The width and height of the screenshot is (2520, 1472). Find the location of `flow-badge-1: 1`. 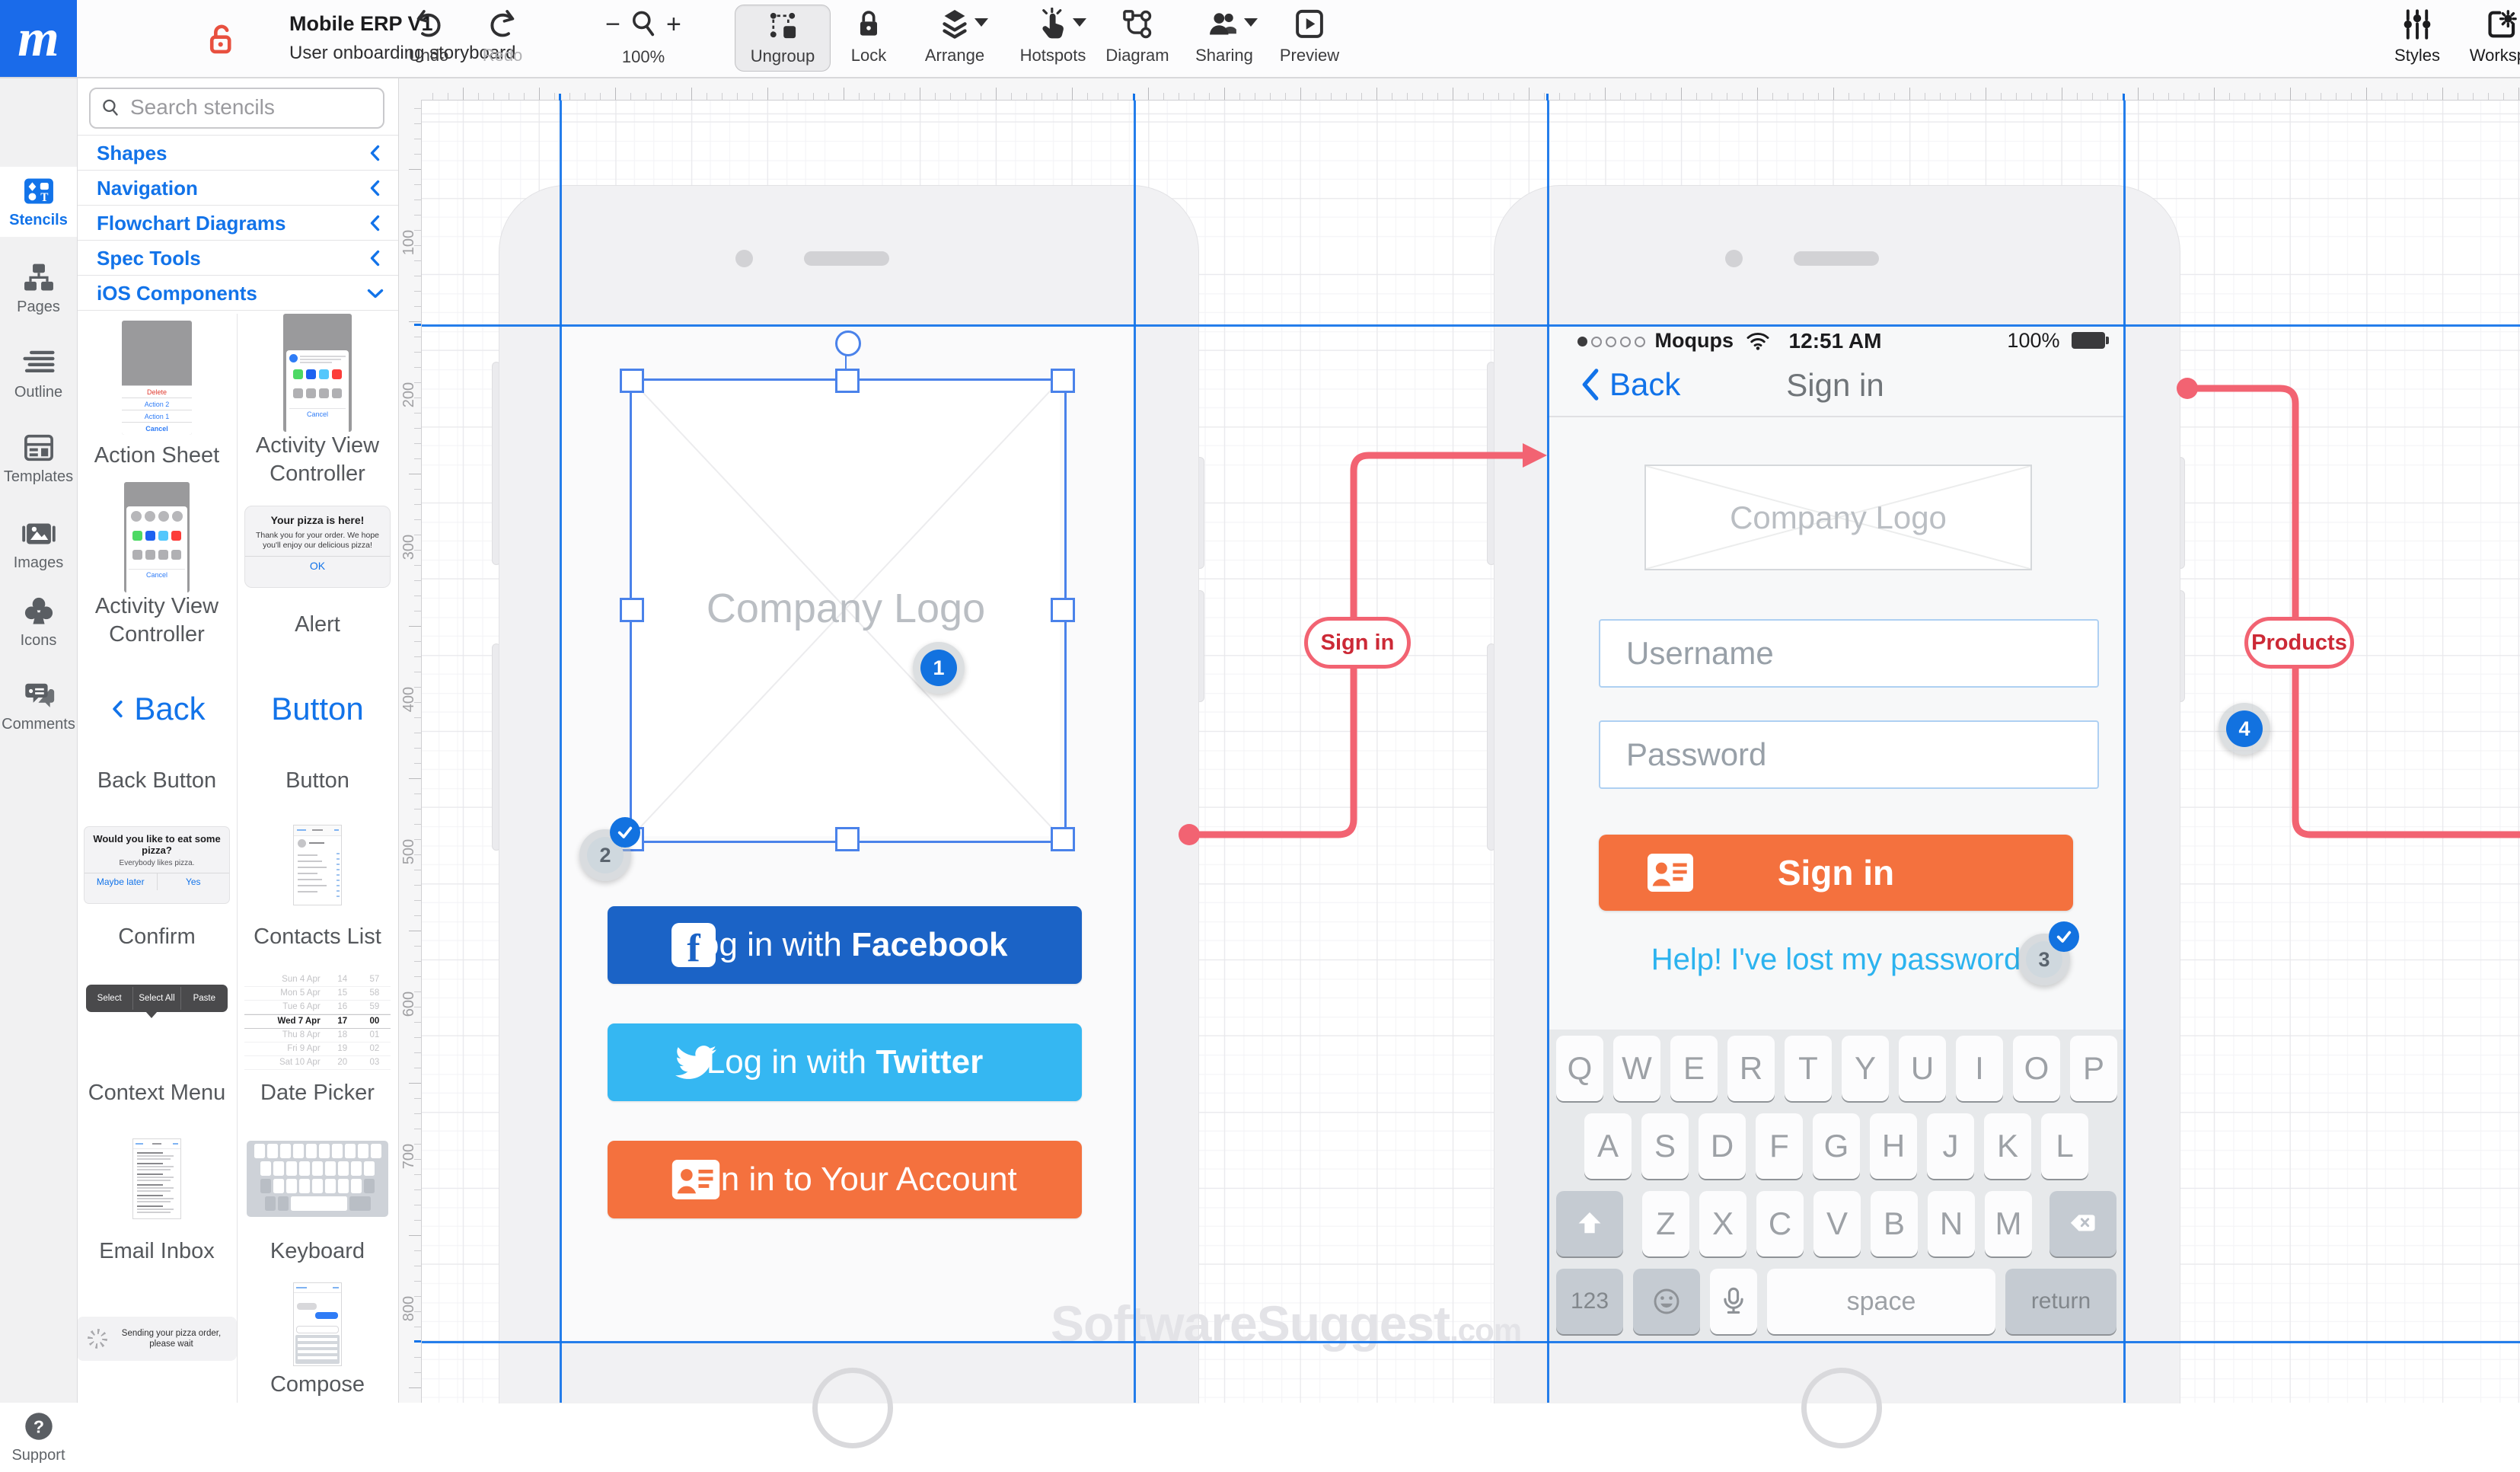

flow-badge-1: 1 is located at coordinates (939, 668).